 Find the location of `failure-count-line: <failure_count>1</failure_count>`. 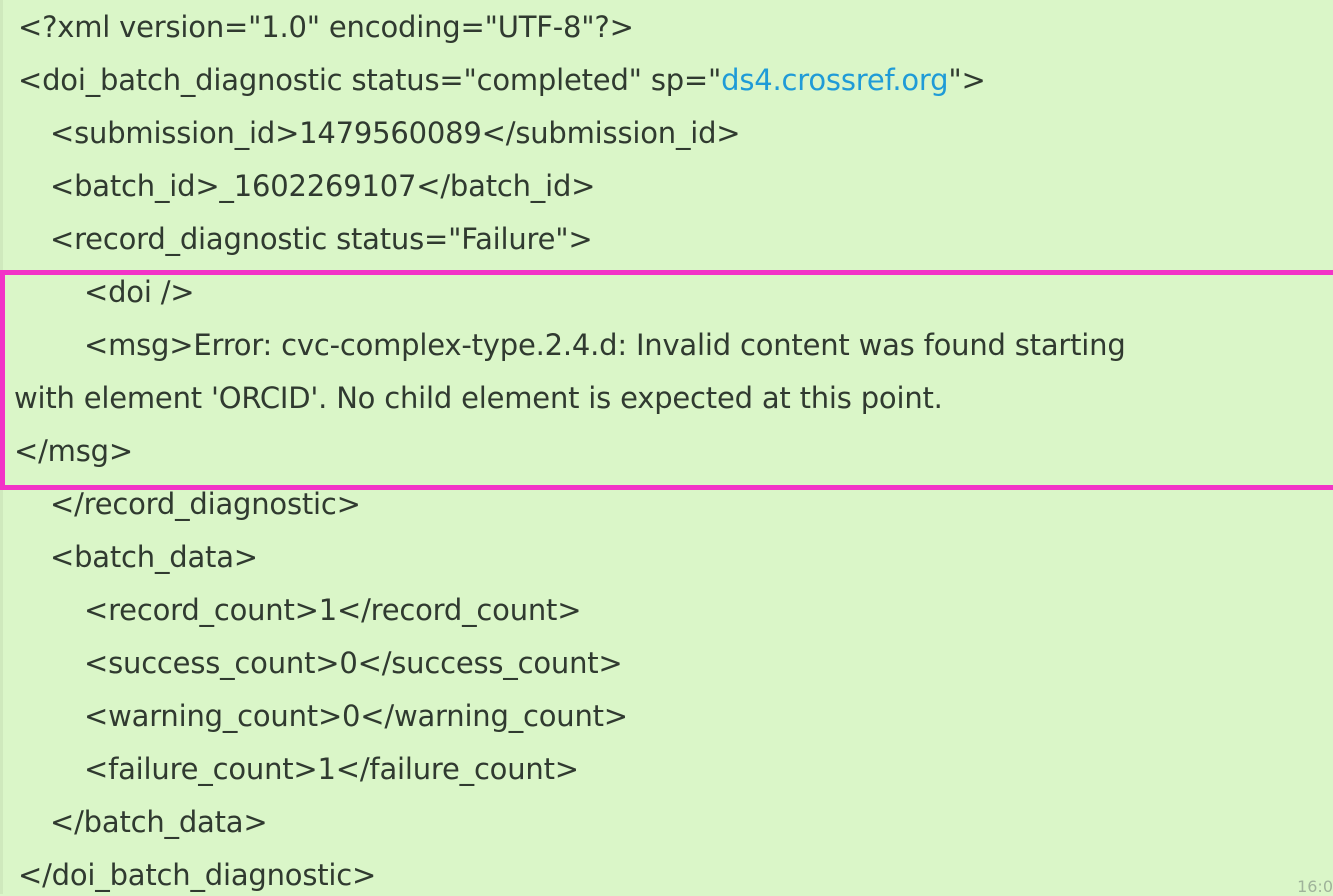

failure-count-line: <failure_count>1</failure_count> is located at coordinates (331, 769).